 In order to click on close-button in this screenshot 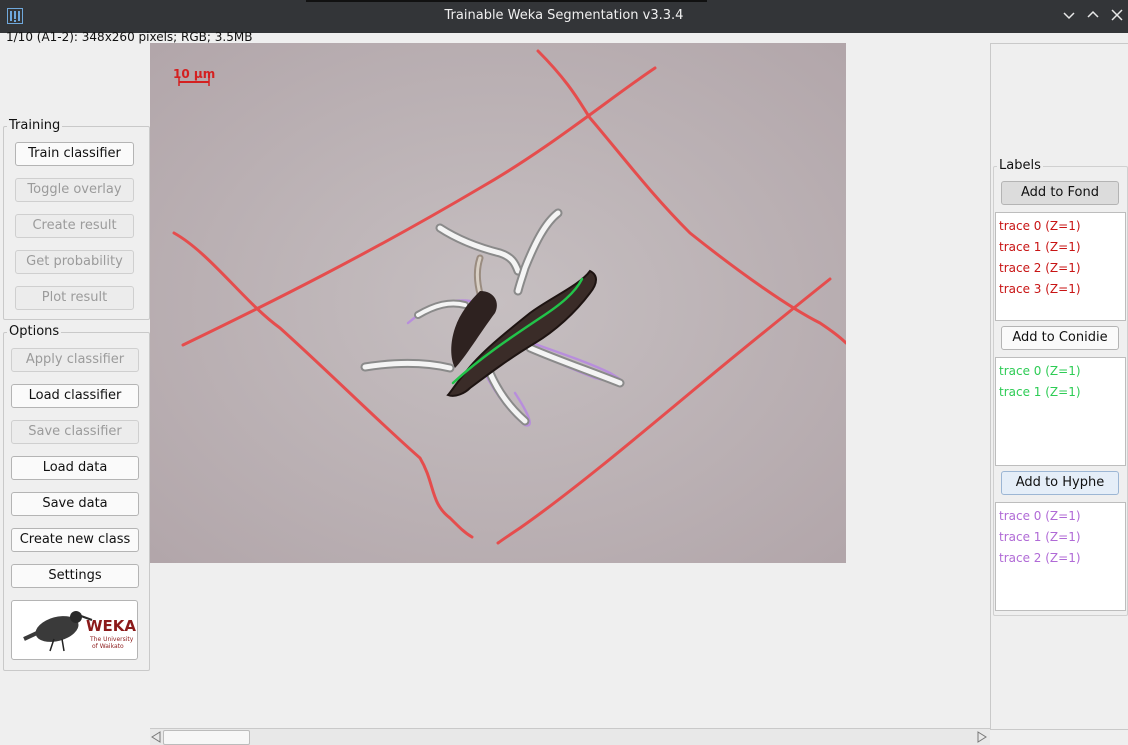, I will do `click(1117, 17)`.